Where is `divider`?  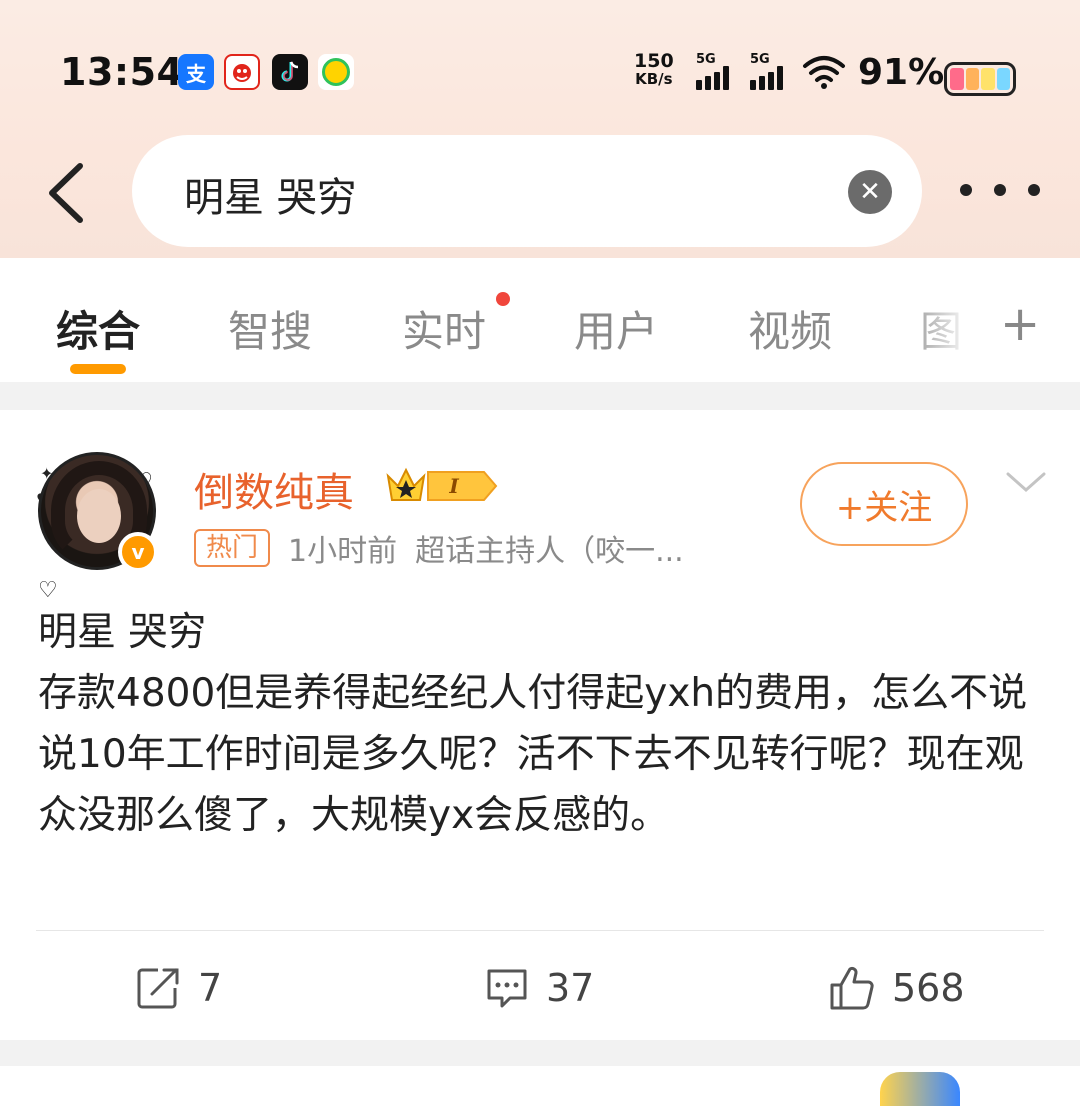
divider is located at coordinates (540, 930).